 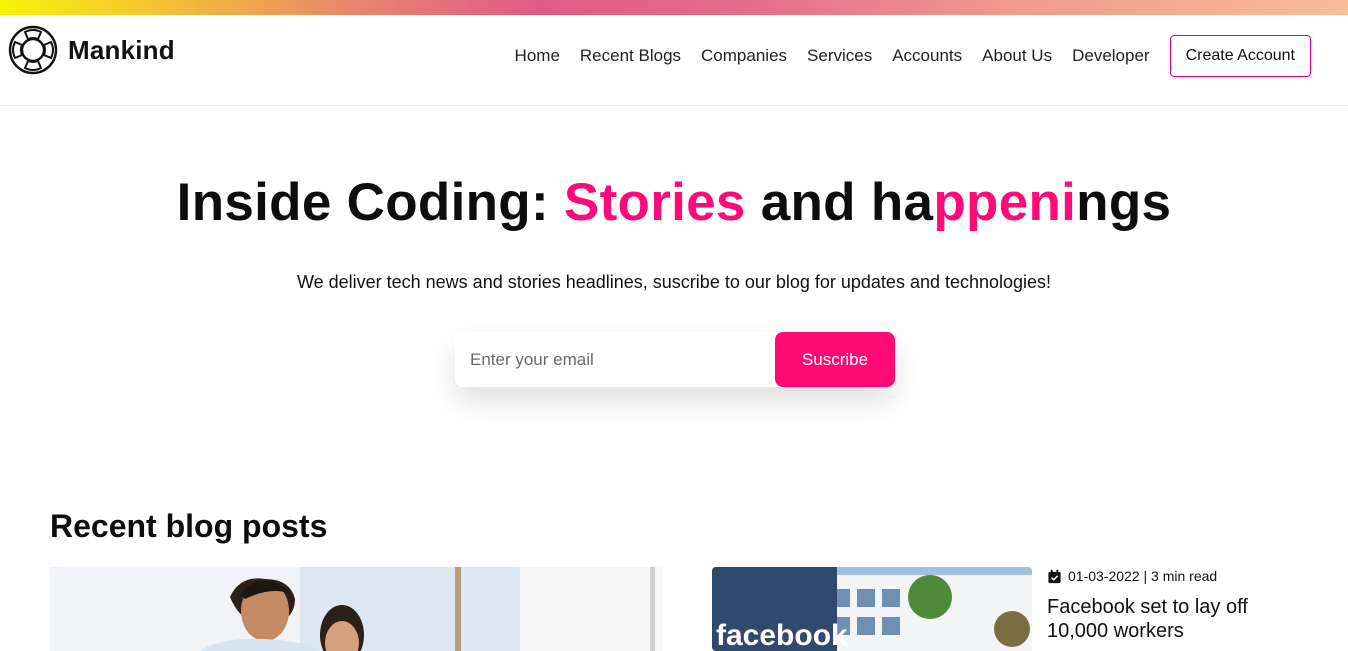 I want to click on facebook-building-illustration: facebook, so click(x=872, y=609).